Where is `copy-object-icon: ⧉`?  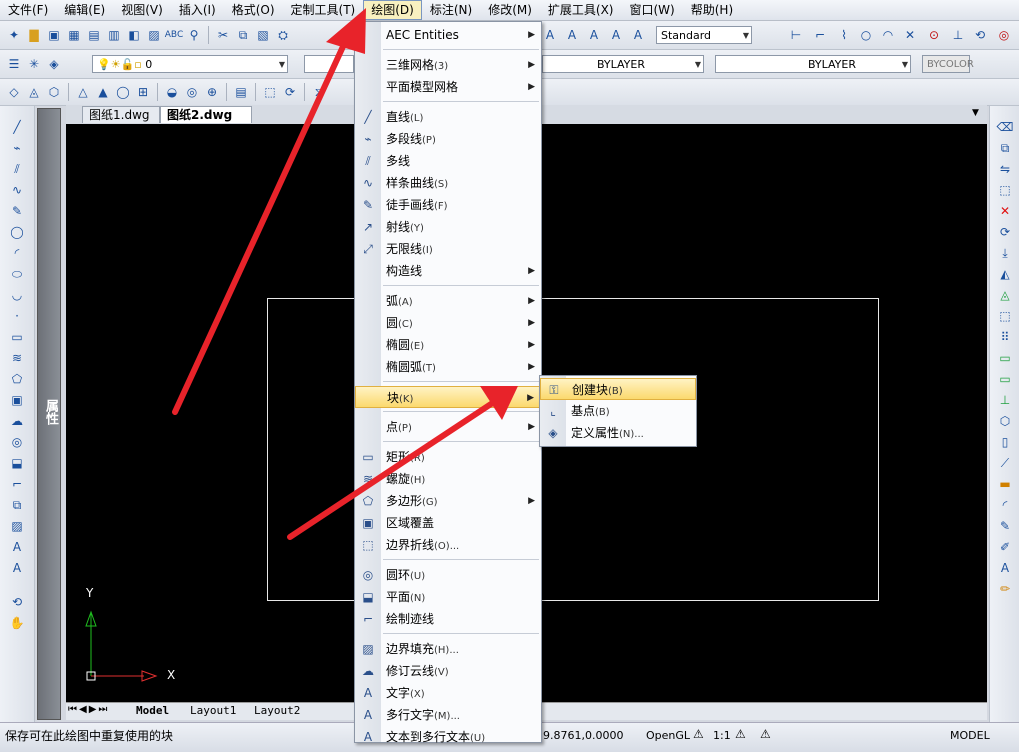
copy-object-icon: ⧉ is located at coordinates (1005, 148).